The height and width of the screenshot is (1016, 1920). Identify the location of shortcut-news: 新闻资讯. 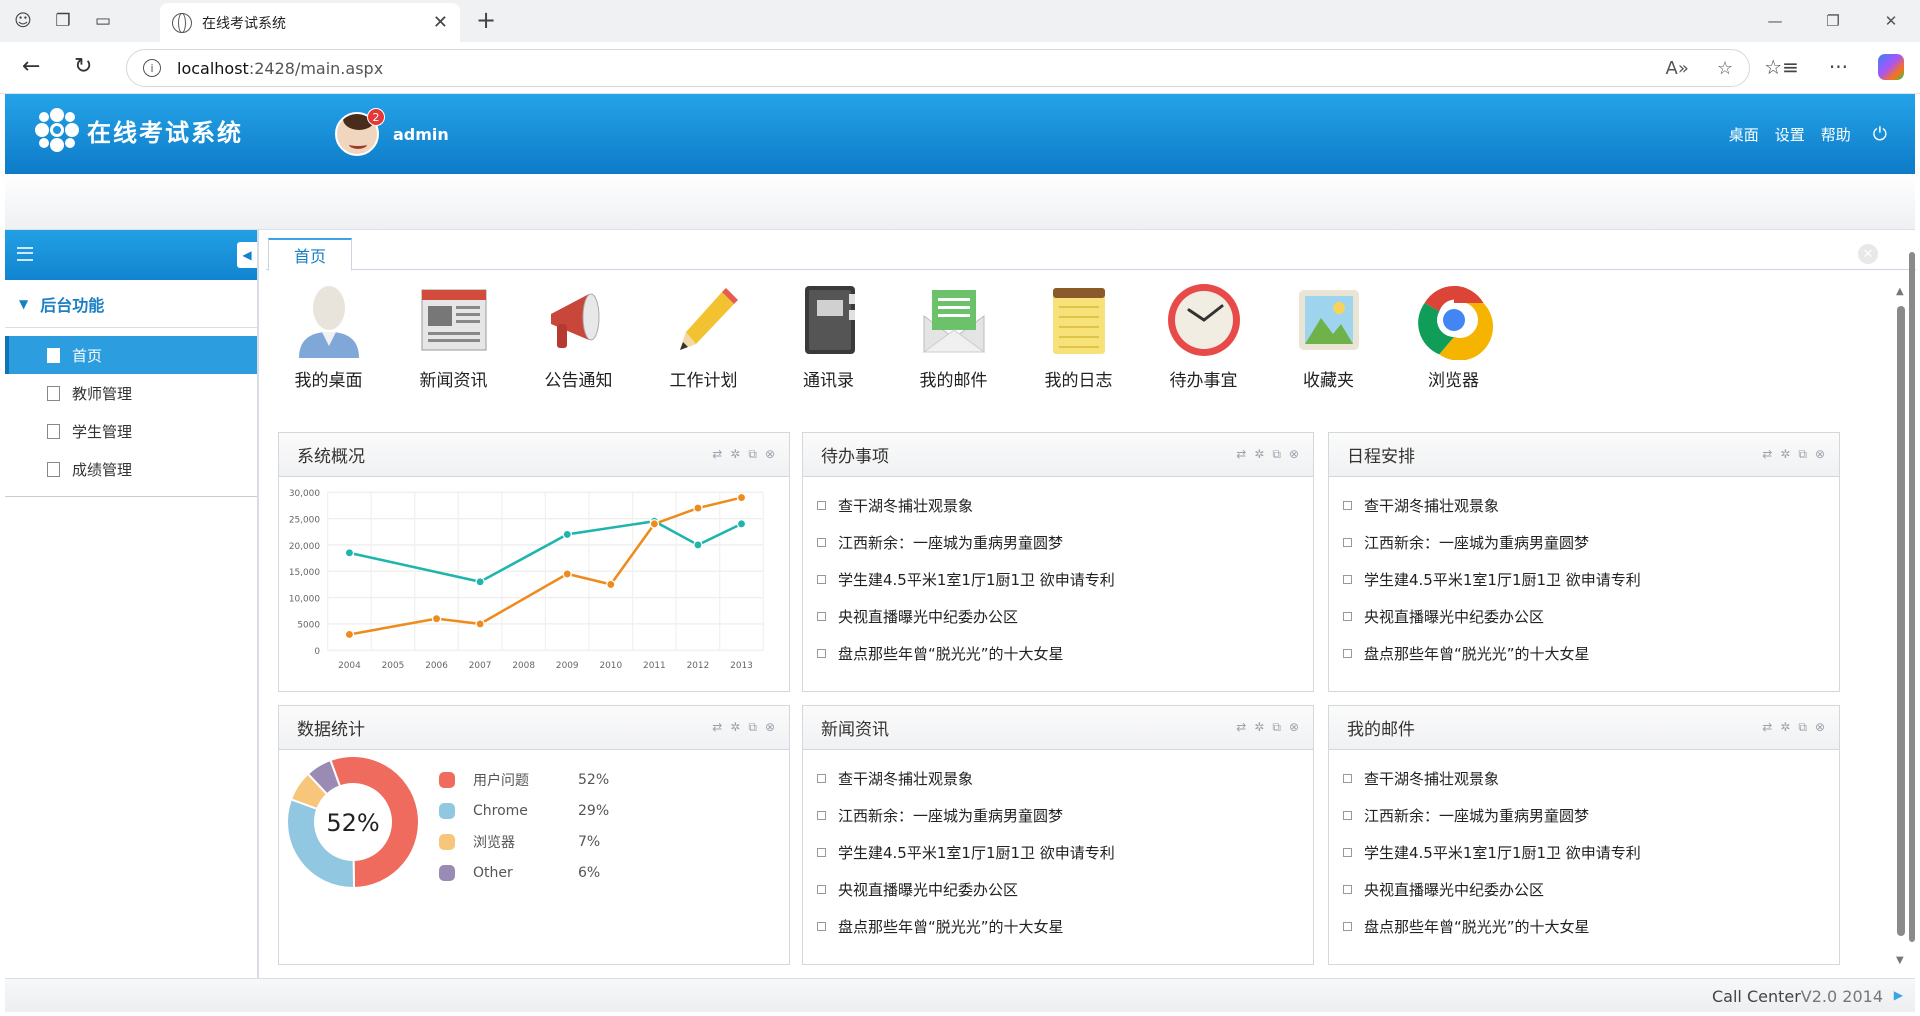
(453, 336).